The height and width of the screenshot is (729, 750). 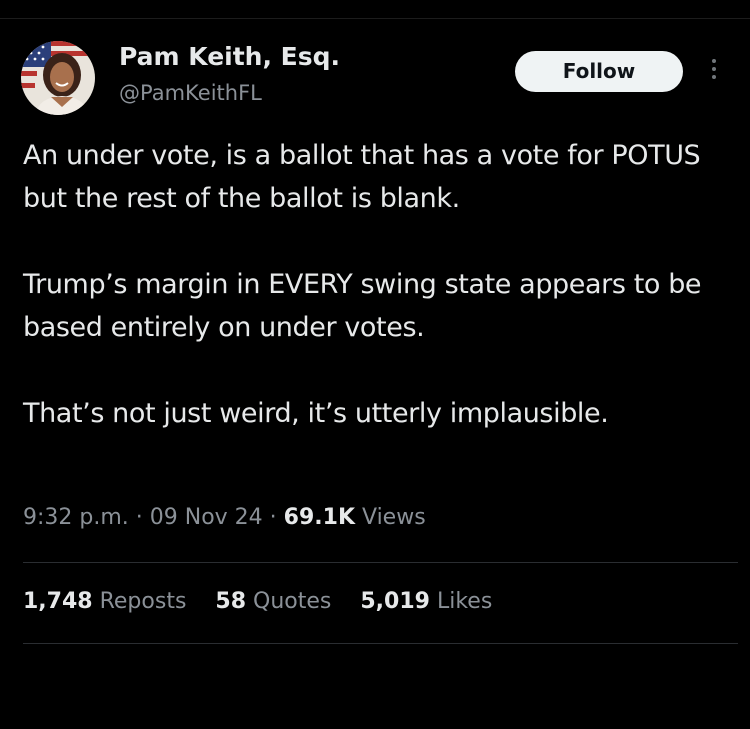 I want to click on author-handle: @PamKeithFL, so click(x=190, y=93).